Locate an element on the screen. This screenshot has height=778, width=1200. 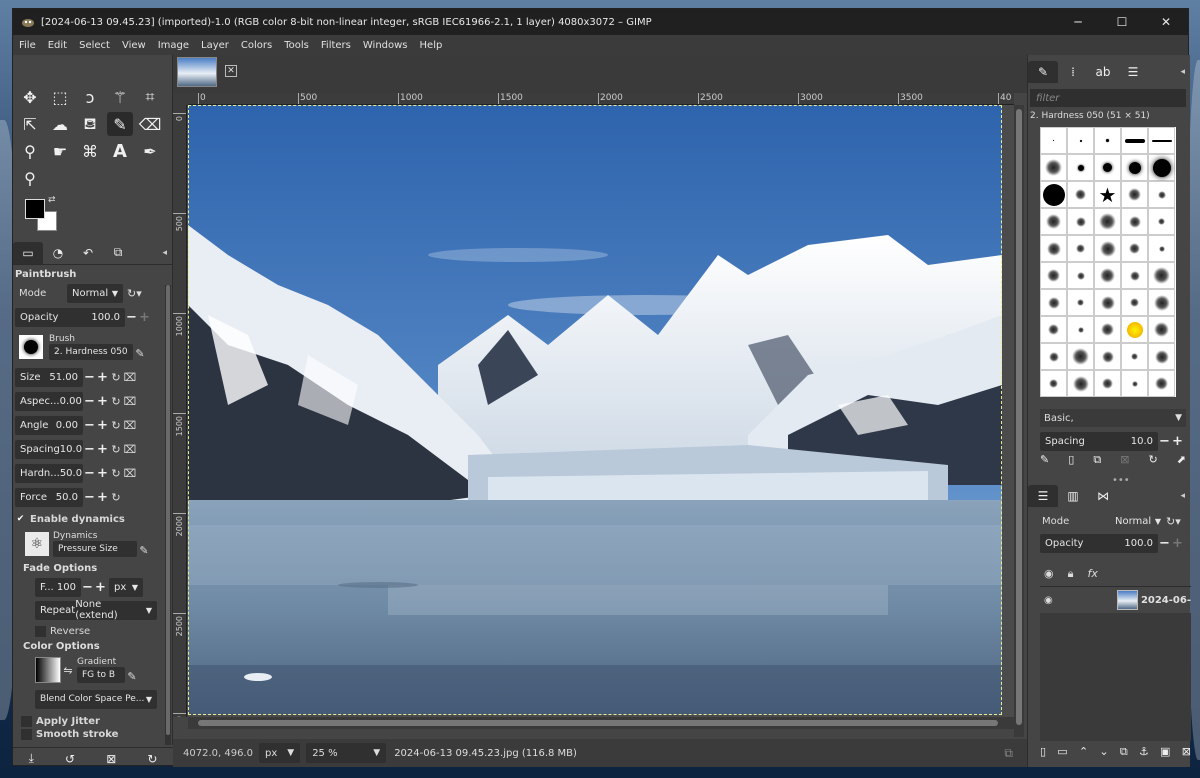
menu-colors: Colors is located at coordinates (256, 45).